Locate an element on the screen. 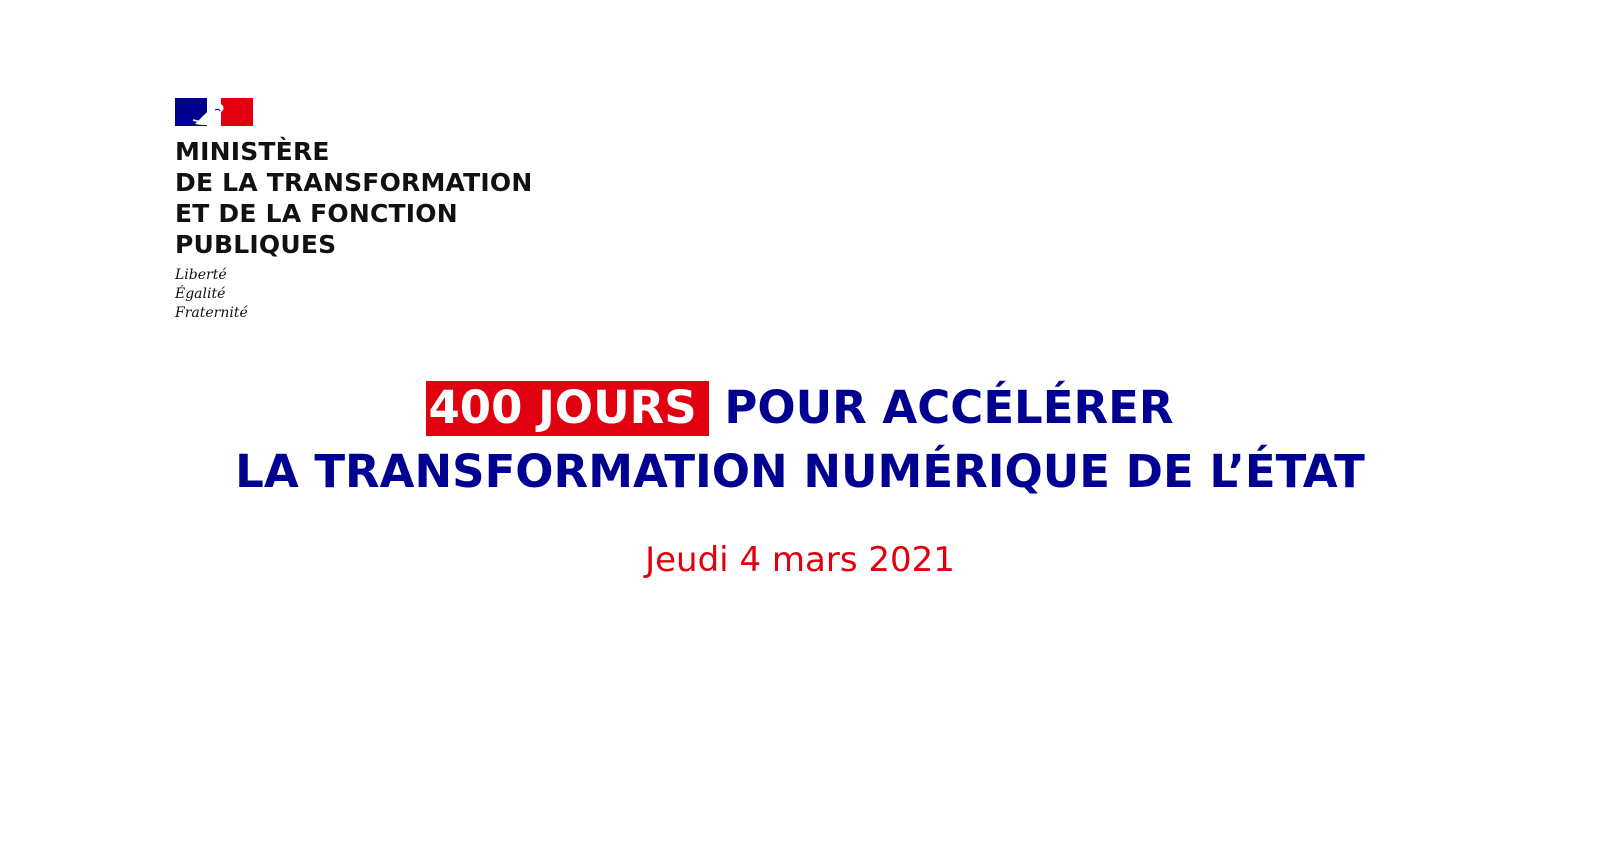  ministry-line: DE LA TRANSFORMATION is located at coordinates (354, 182).